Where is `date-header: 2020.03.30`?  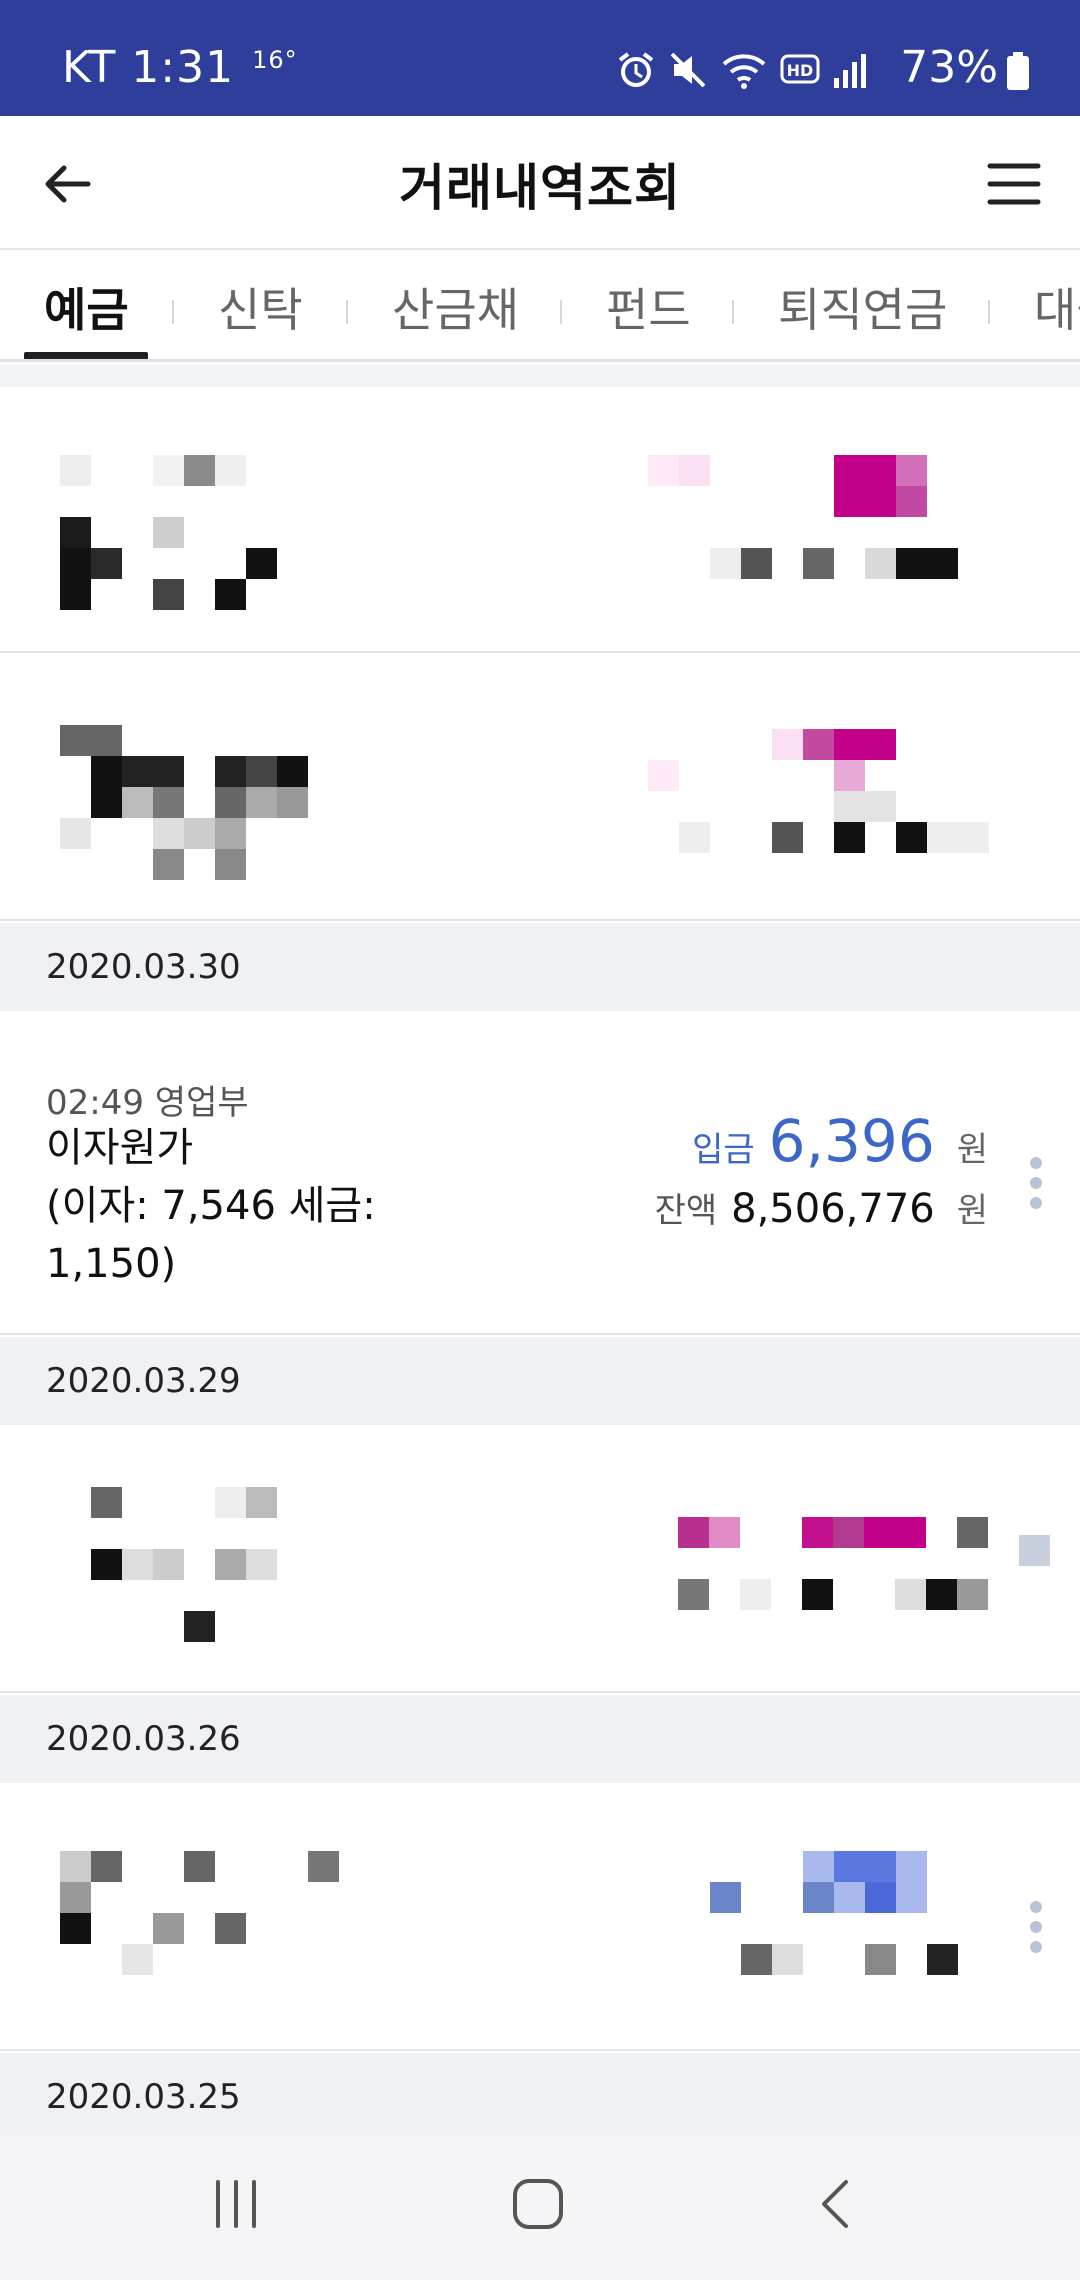 date-header: 2020.03.30 is located at coordinates (540, 967).